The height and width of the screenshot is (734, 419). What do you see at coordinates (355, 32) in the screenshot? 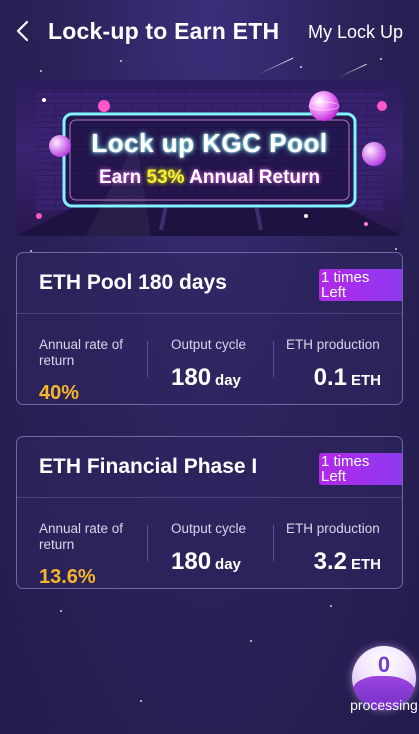
I see `my-lockup-link: My Lock Up` at bounding box center [355, 32].